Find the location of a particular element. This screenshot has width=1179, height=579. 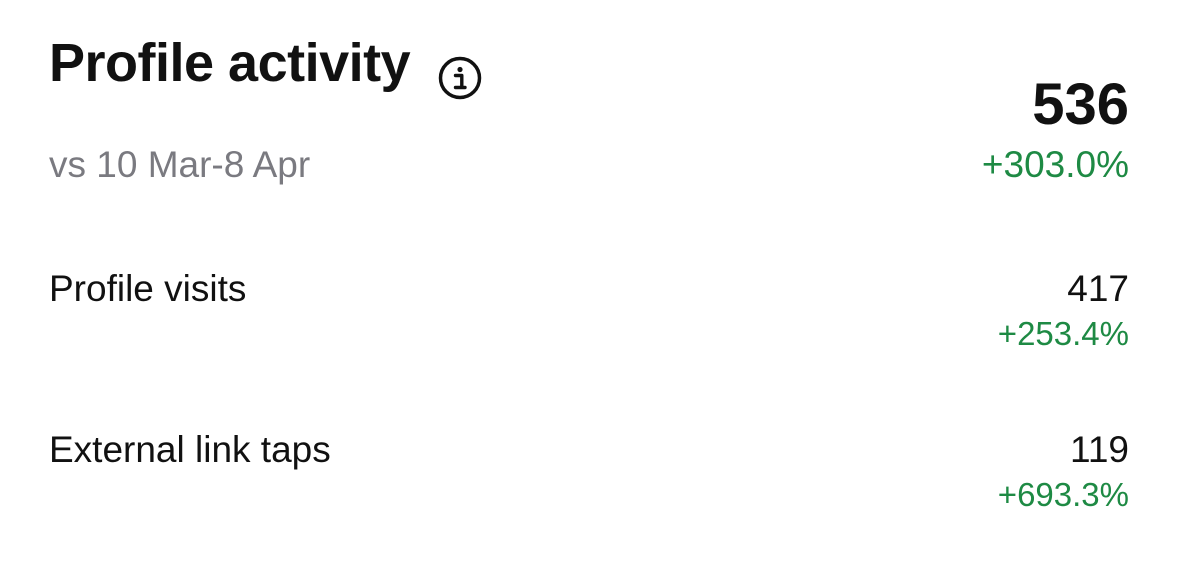

metric-label: Profile visits is located at coordinates (148, 288).